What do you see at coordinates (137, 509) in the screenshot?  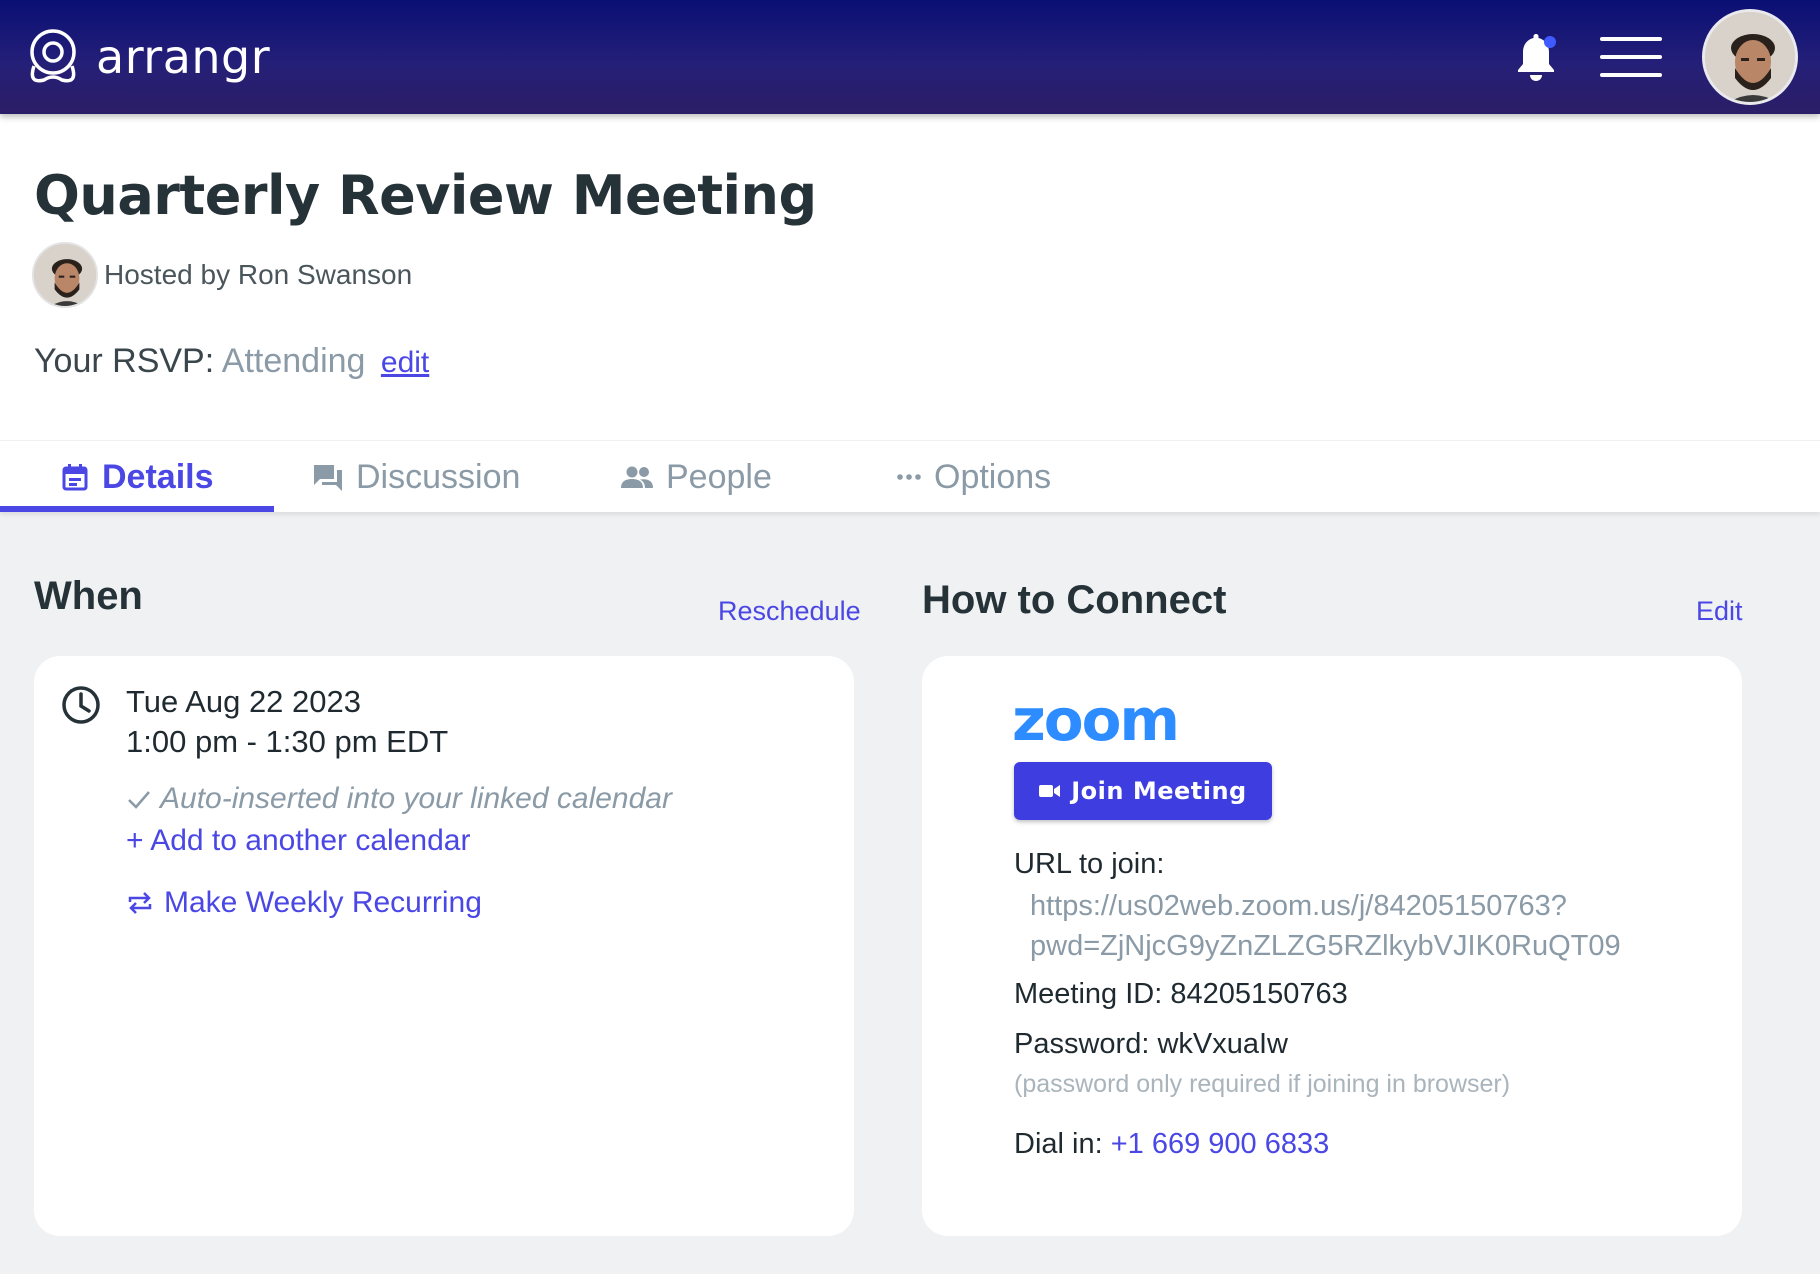 I see `active-tab-indicator` at bounding box center [137, 509].